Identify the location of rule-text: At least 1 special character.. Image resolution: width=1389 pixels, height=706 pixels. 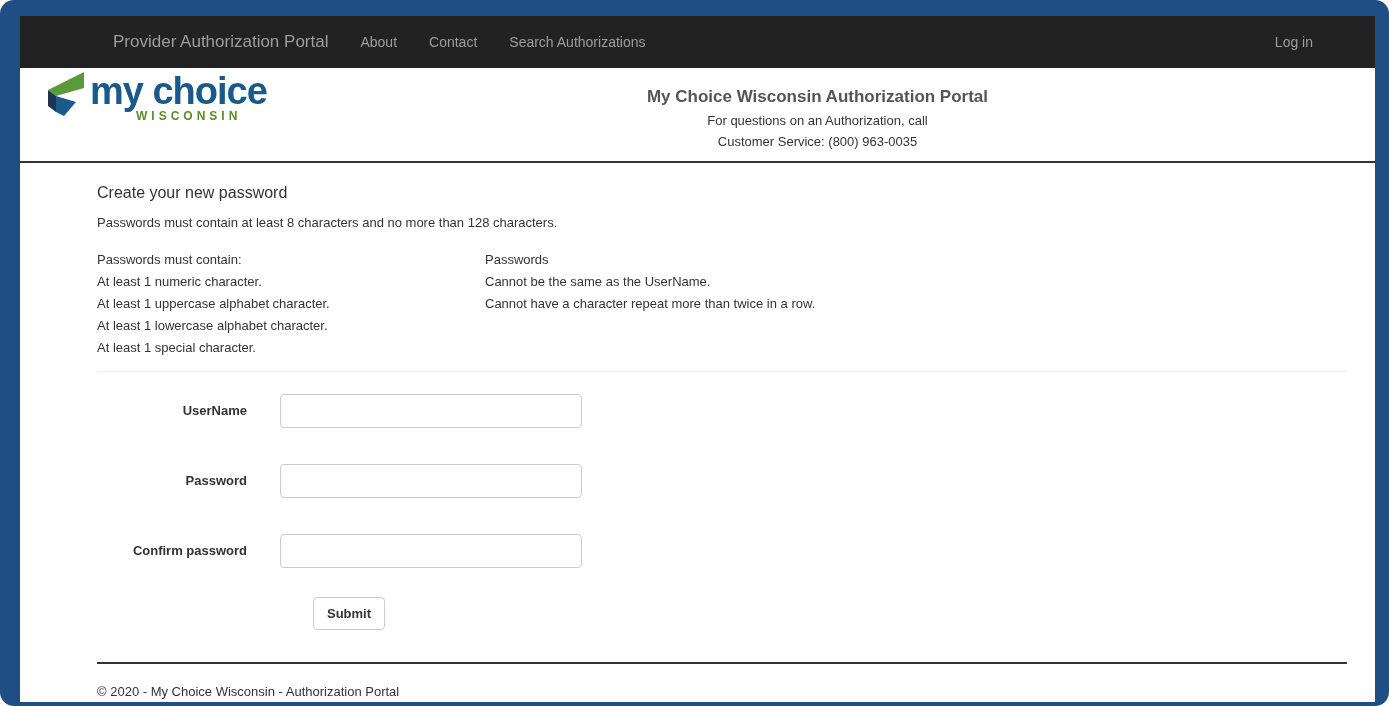
(177, 347).